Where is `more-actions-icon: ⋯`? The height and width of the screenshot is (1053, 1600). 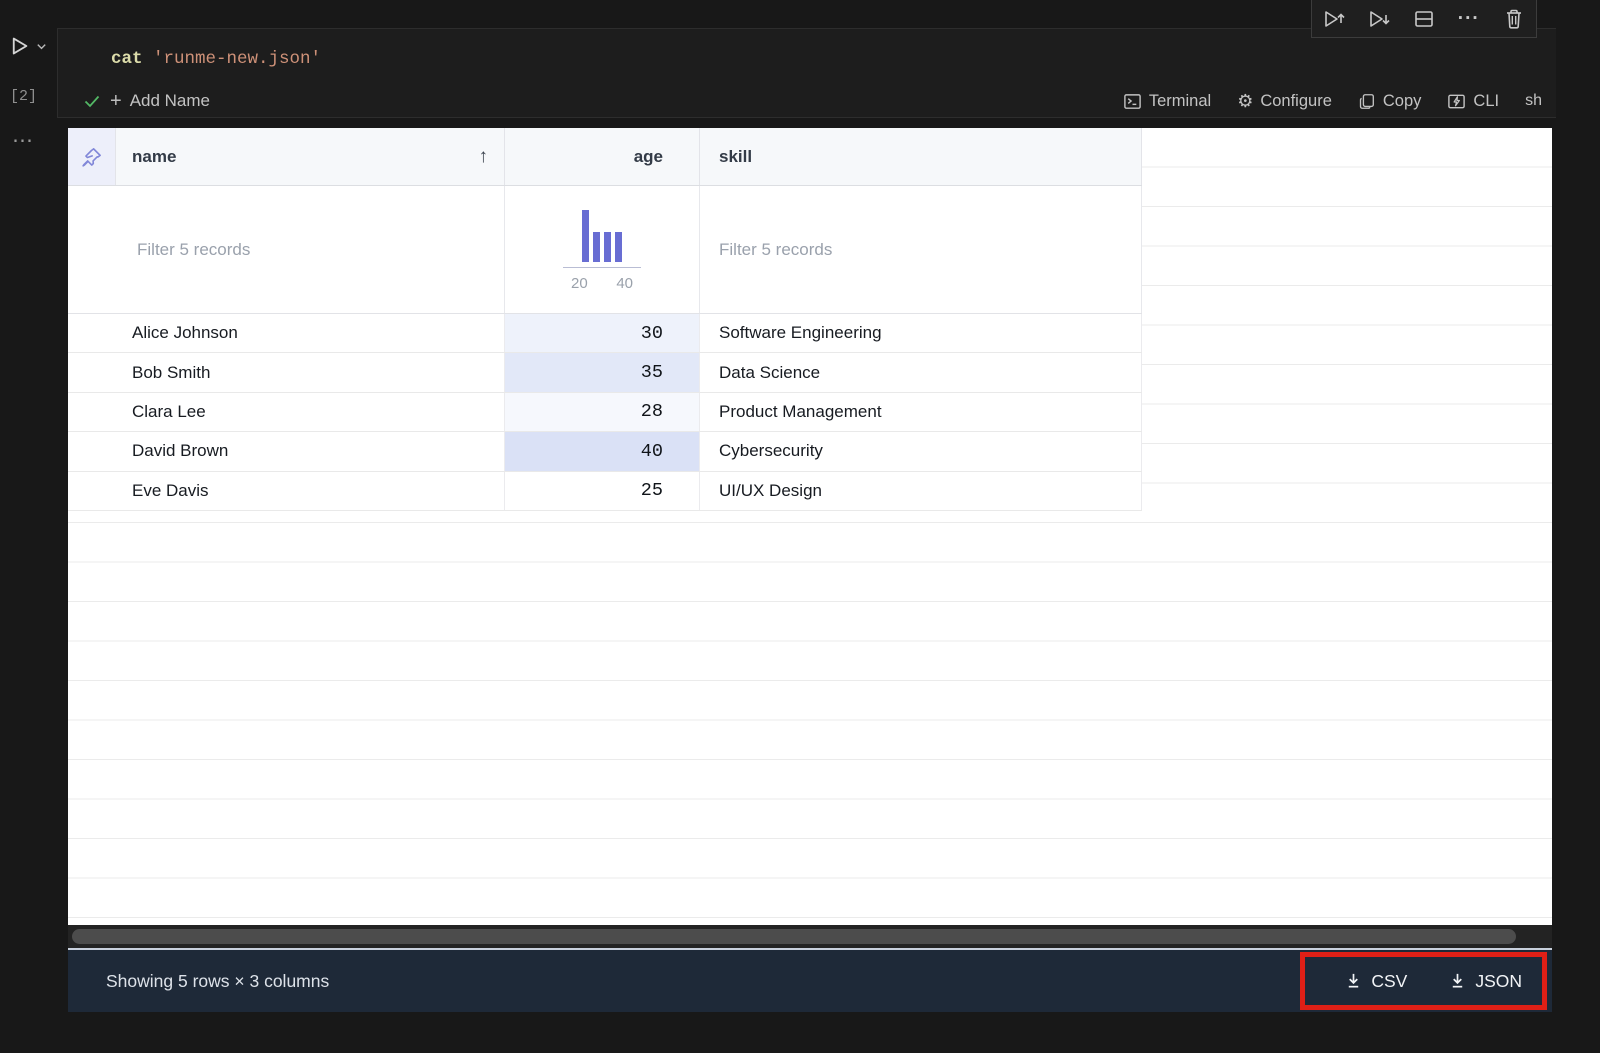
more-actions-icon: ⋯ is located at coordinates (23, 140).